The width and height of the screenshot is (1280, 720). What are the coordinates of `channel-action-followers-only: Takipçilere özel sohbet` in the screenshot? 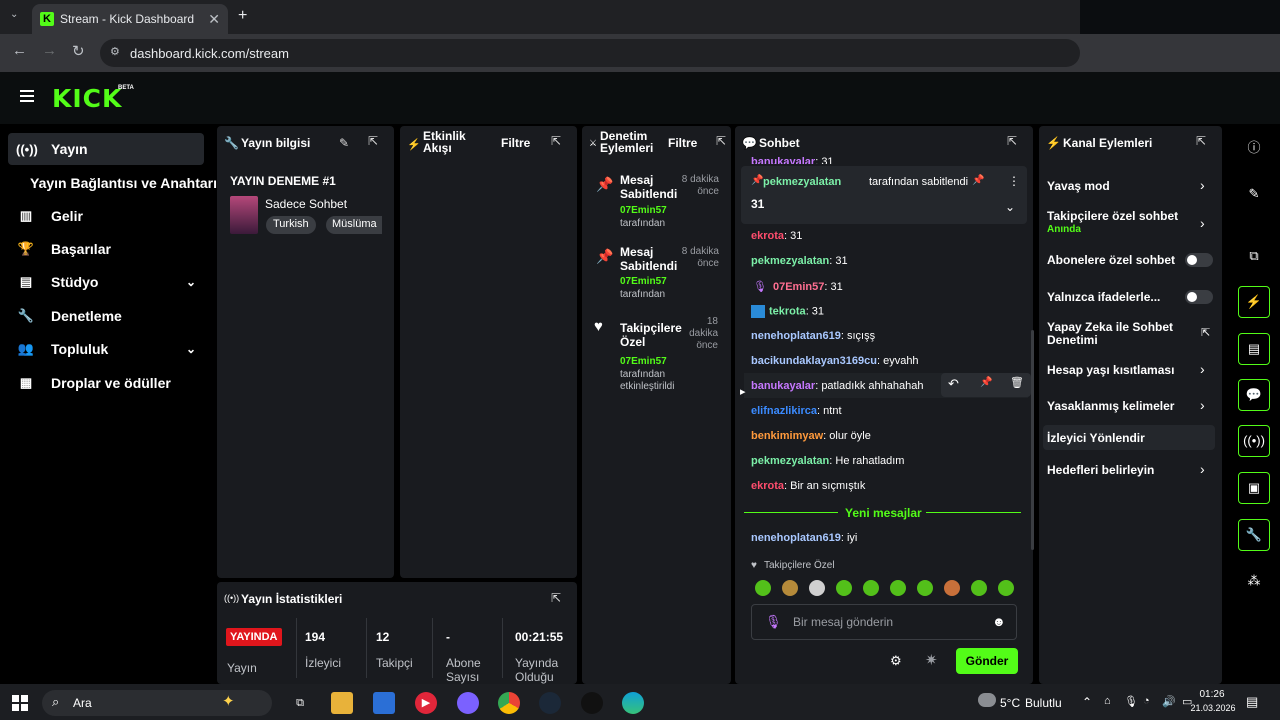 It's located at (1112, 216).